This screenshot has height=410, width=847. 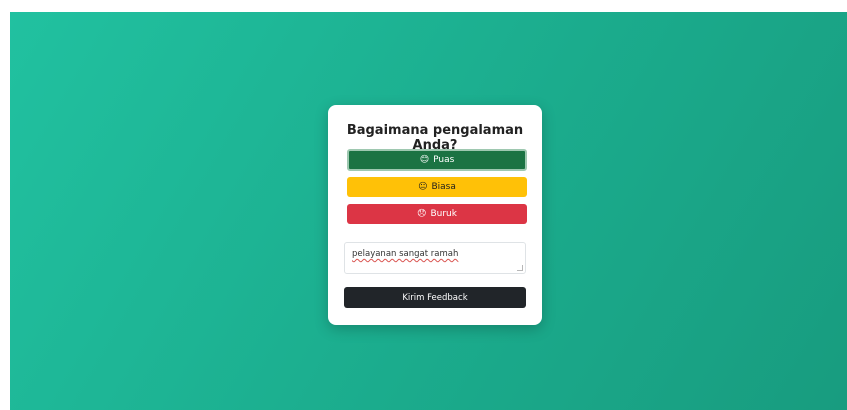 What do you see at coordinates (435, 297) in the screenshot?
I see `submit-feedback-button: Kirim Feedback` at bounding box center [435, 297].